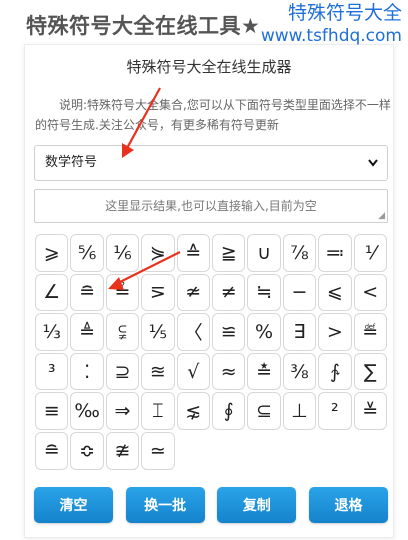 The height and width of the screenshot is (540, 408). Describe the element at coordinates (158, 332) in the screenshot. I see `symbol-key: ⅕` at that location.